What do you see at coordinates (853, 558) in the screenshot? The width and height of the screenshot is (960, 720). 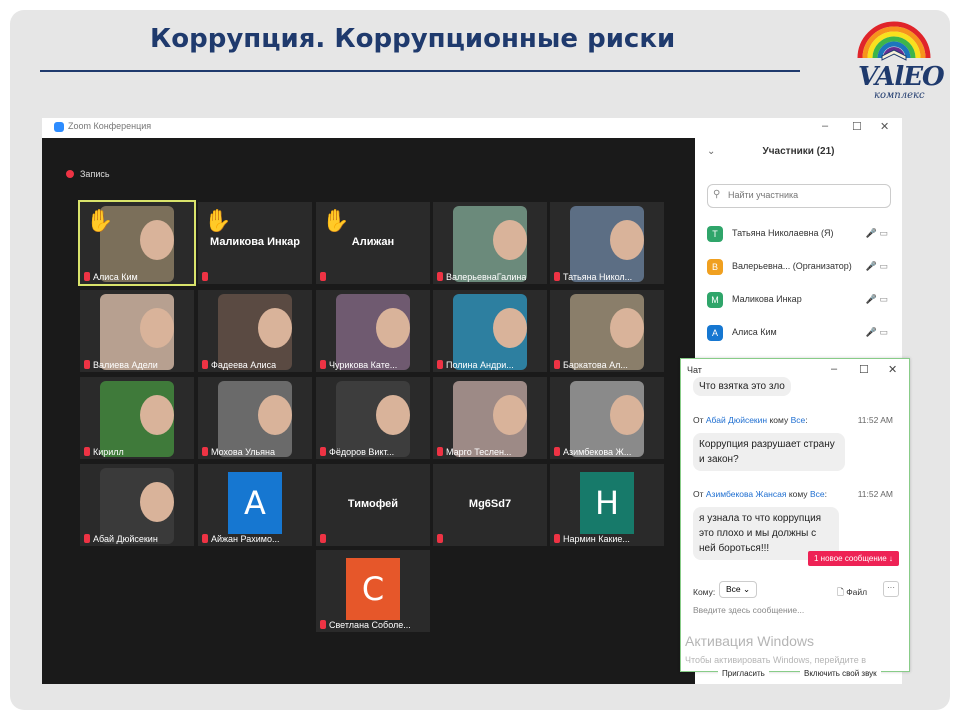 I see `new-messages-button: 1 новое сообщение ↓` at bounding box center [853, 558].